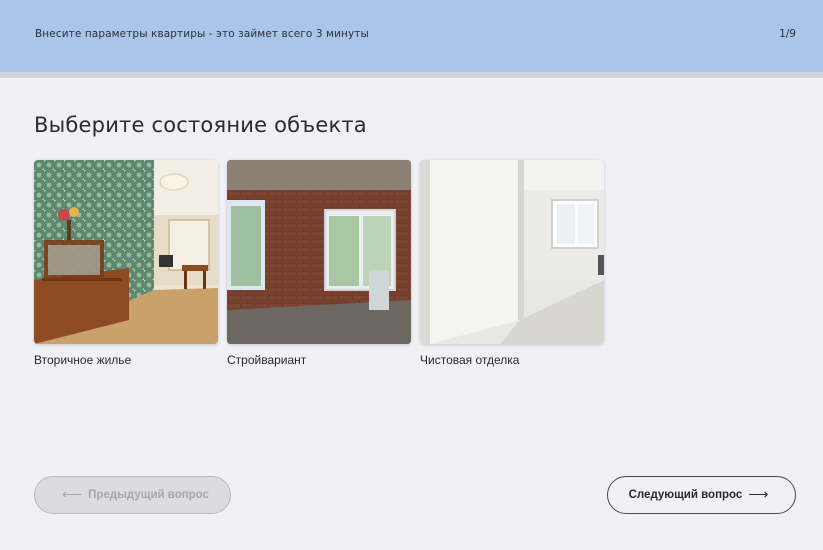  I want to click on previous-question-button: ⟵ Предыдущий вопрос, so click(132, 495).